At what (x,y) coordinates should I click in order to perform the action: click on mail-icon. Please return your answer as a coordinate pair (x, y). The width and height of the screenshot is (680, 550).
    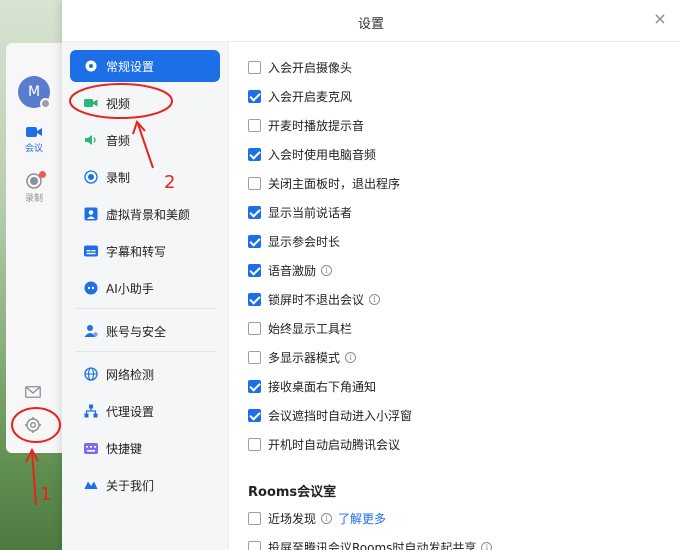
    Looking at the image, I should click on (33, 392).